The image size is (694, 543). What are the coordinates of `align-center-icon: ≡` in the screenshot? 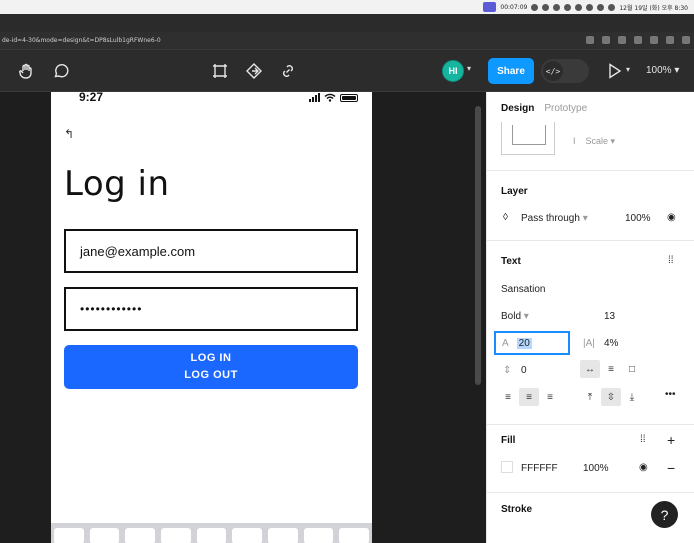 It's located at (529, 397).